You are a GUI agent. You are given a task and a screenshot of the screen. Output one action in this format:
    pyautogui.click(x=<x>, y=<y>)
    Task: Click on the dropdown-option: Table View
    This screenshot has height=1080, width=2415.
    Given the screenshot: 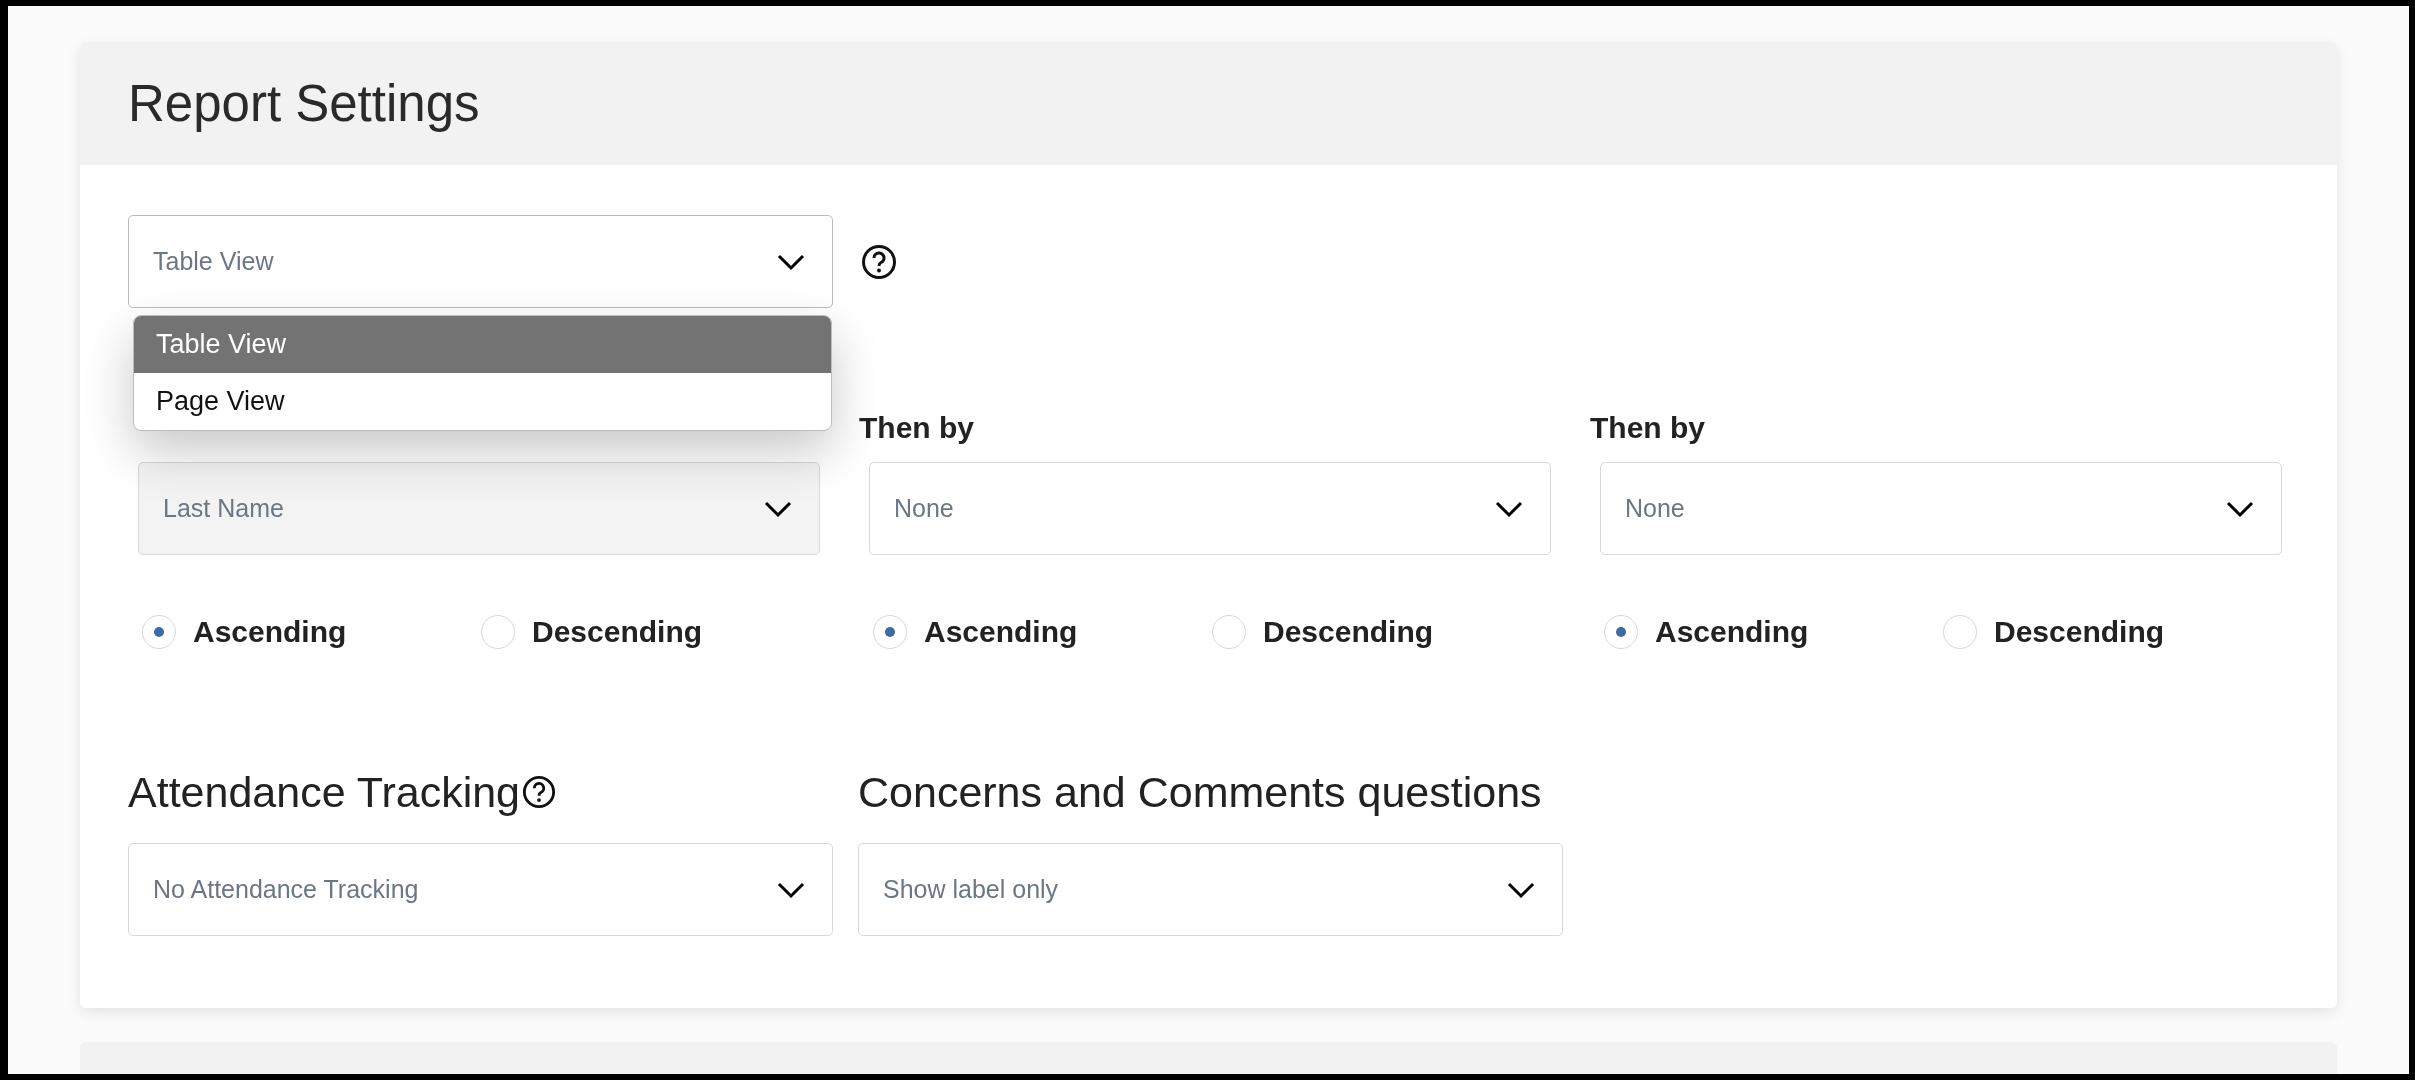 What is the action you would take?
    pyautogui.click(x=482, y=344)
    